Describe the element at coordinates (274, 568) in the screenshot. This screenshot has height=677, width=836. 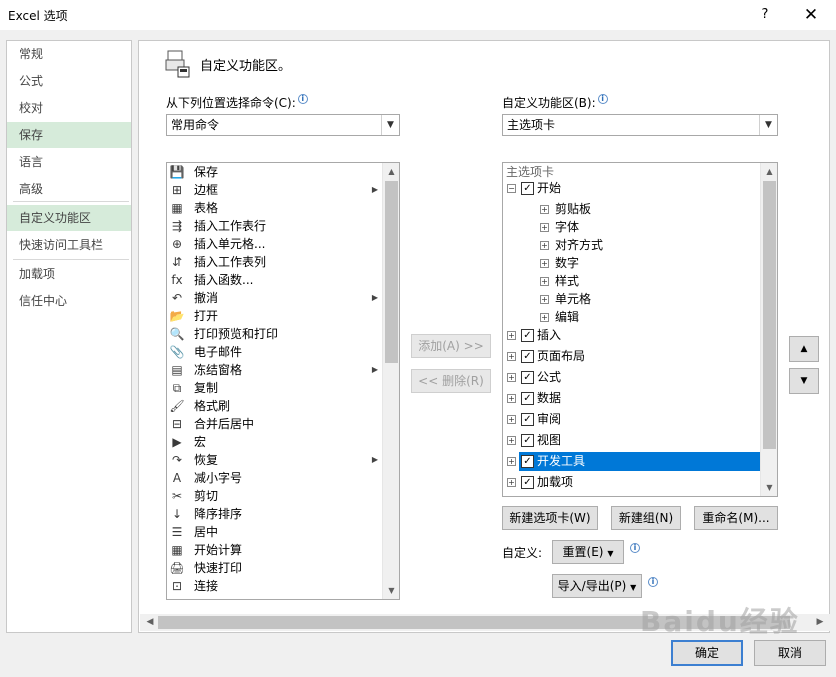
I see `command-item: 🖨 快速打印` at that location.